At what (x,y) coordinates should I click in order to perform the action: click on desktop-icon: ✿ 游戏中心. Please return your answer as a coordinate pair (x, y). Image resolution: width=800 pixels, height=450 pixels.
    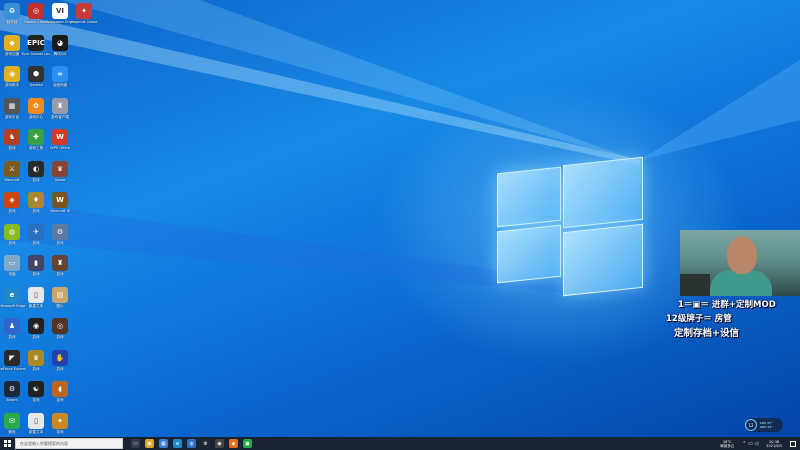
    Looking at the image, I should click on (36, 108).